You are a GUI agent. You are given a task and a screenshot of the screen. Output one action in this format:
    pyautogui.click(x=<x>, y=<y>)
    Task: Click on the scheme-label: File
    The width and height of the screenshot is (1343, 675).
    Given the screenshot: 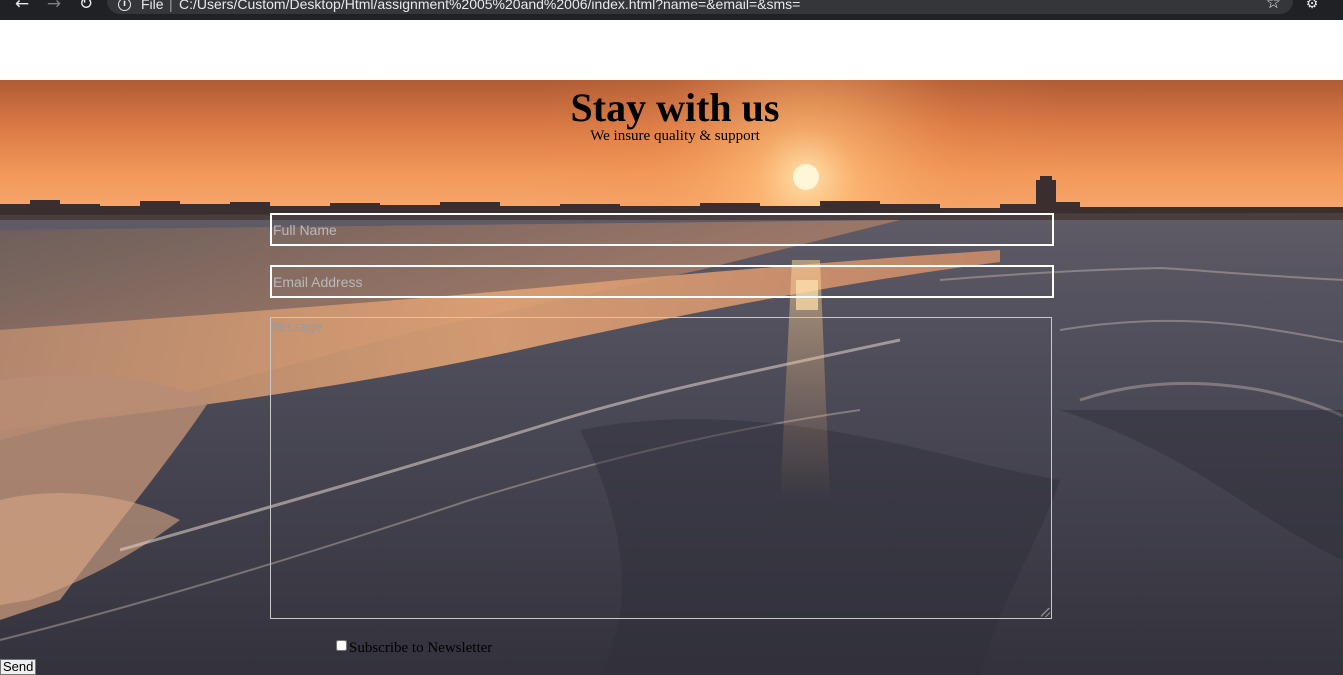 What is the action you would take?
    pyautogui.click(x=152, y=6)
    